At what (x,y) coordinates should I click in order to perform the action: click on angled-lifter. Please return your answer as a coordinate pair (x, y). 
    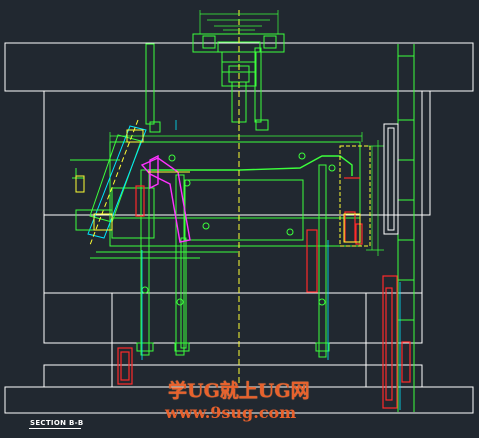
    Looking at the image, I should click on (108, 182).